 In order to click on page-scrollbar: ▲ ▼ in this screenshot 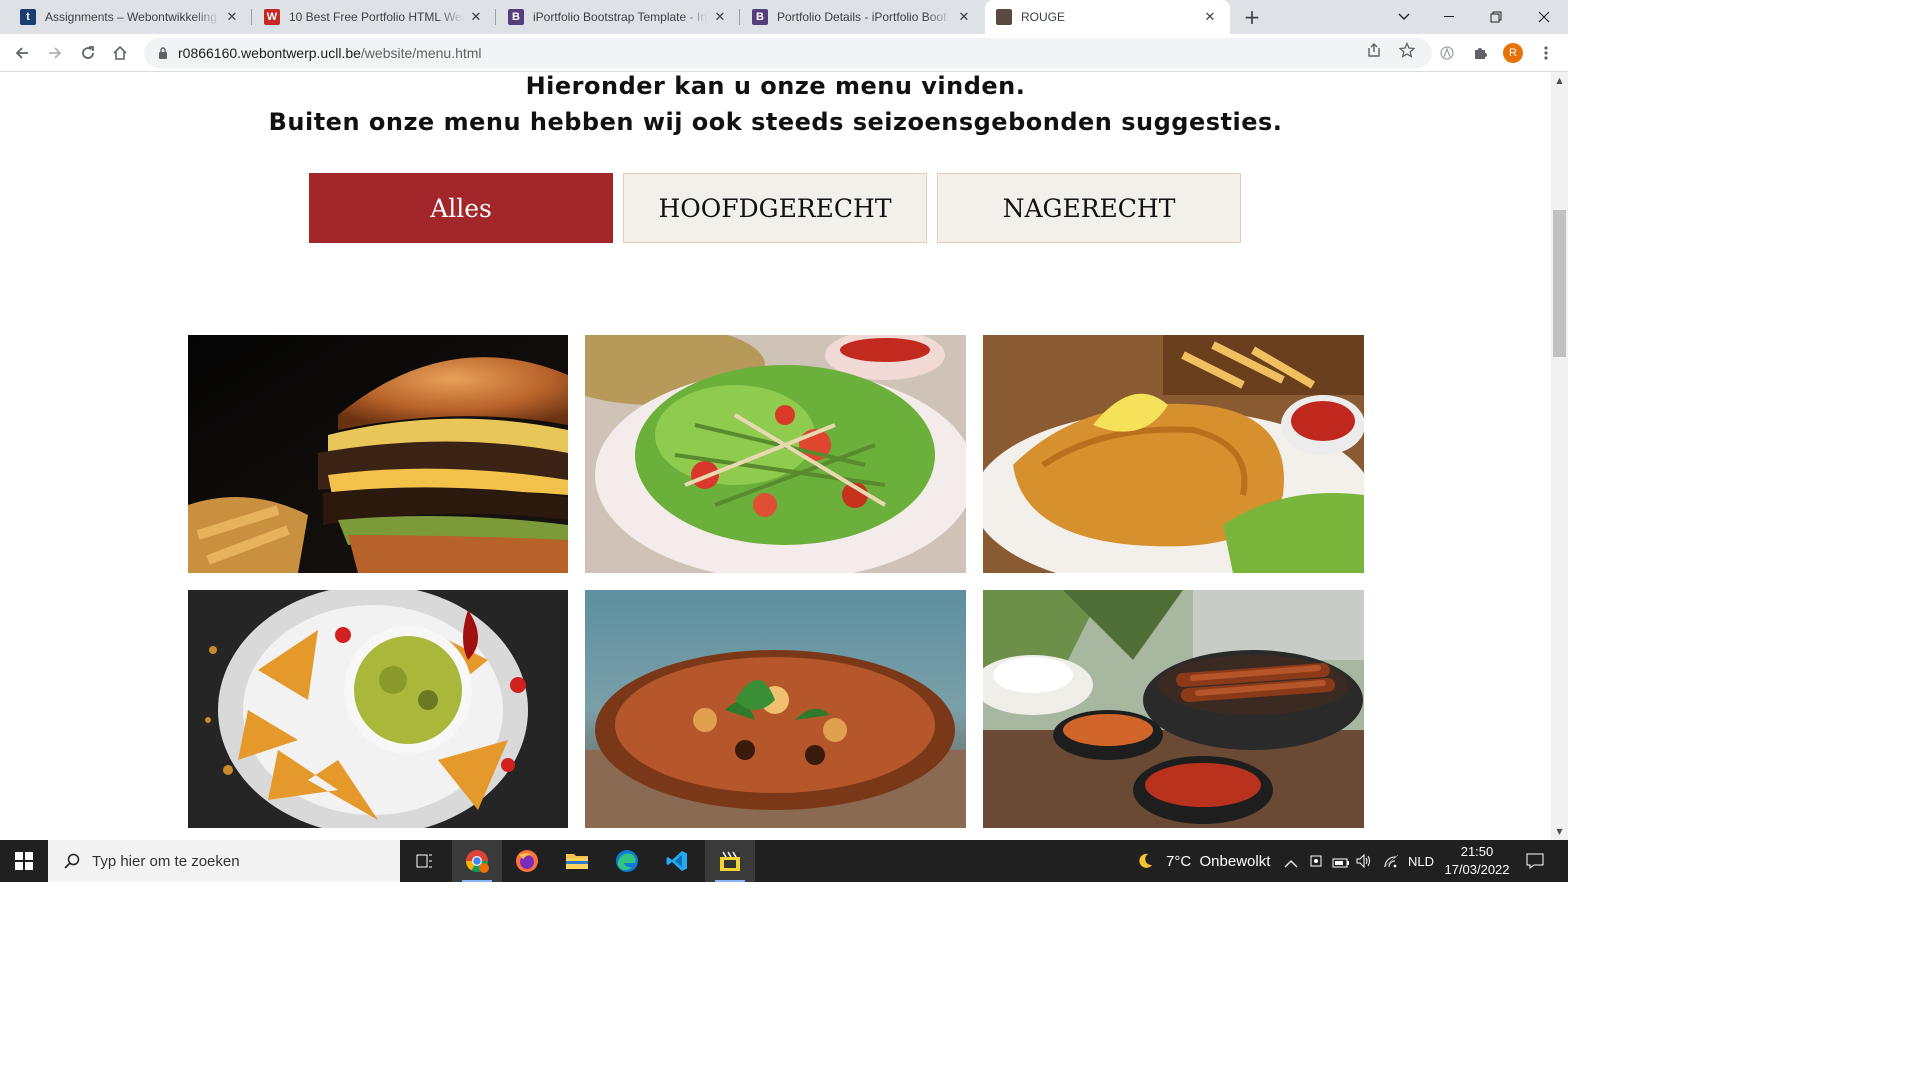, I will do `click(1559, 456)`.